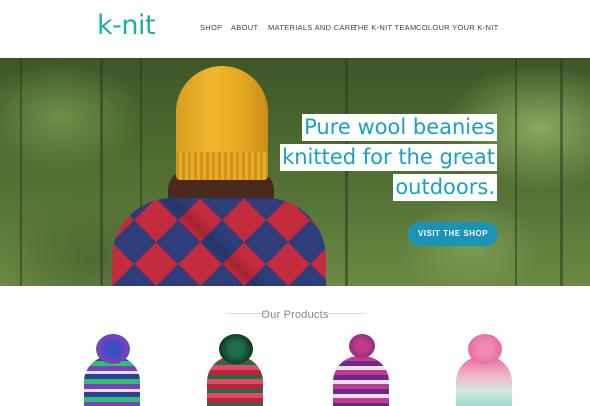  Describe the element at coordinates (211, 27) in the screenshot. I see `nav-shop: SHOP` at that location.